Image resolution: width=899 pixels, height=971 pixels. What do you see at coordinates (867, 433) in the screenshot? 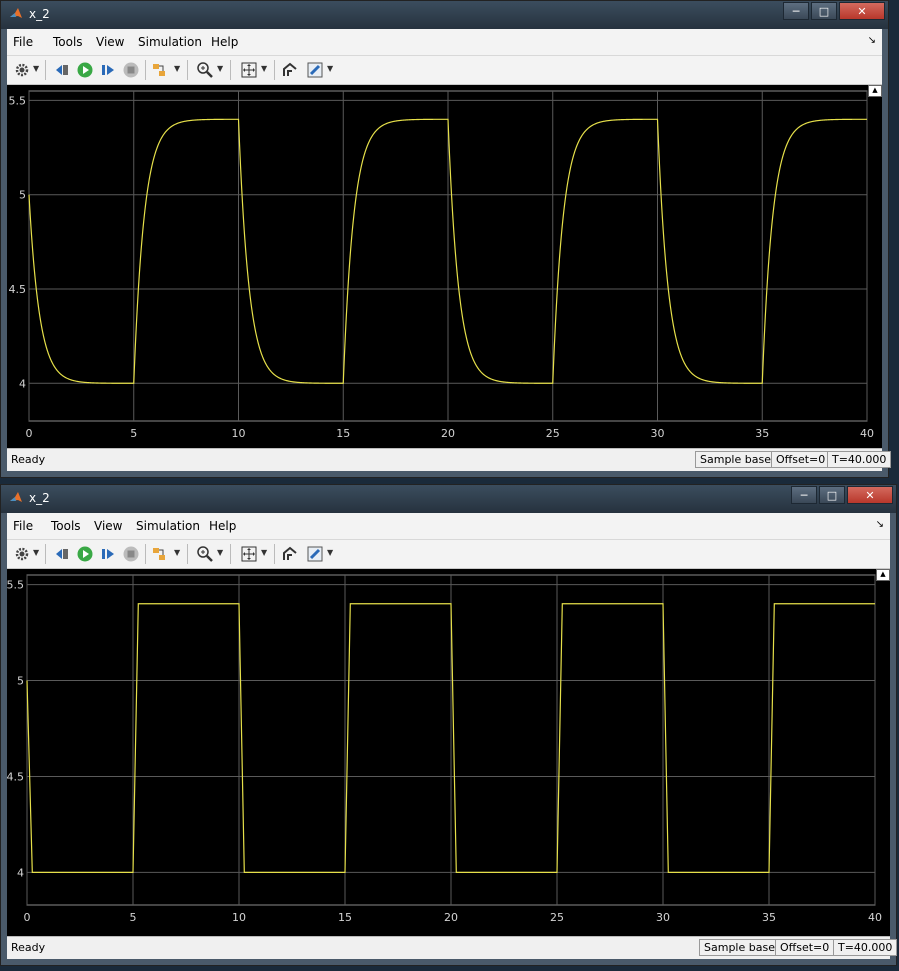
I see `x-tick-label: 40` at bounding box center [867, 433].